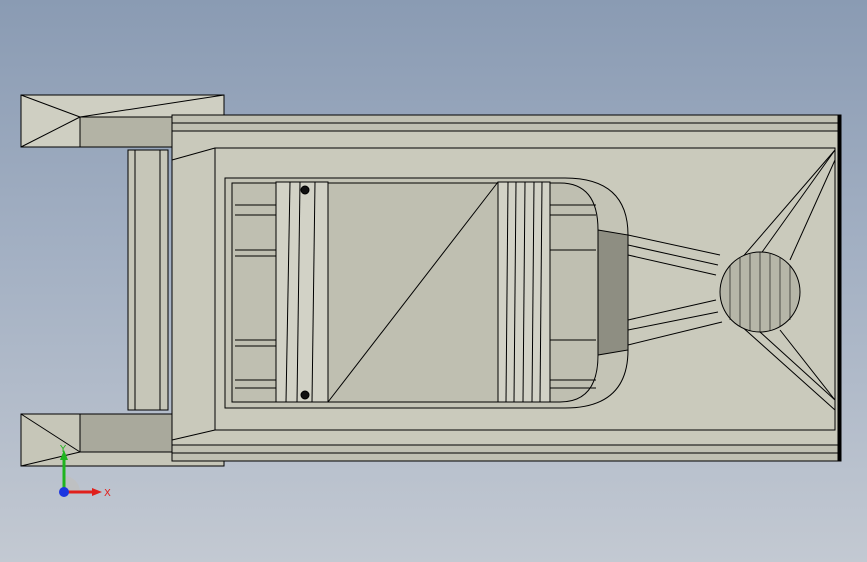 This screenshot has width=867, height=562. Describe the element at coordinates (302, 292) in the screenshot. I see `left-panel` at that location.